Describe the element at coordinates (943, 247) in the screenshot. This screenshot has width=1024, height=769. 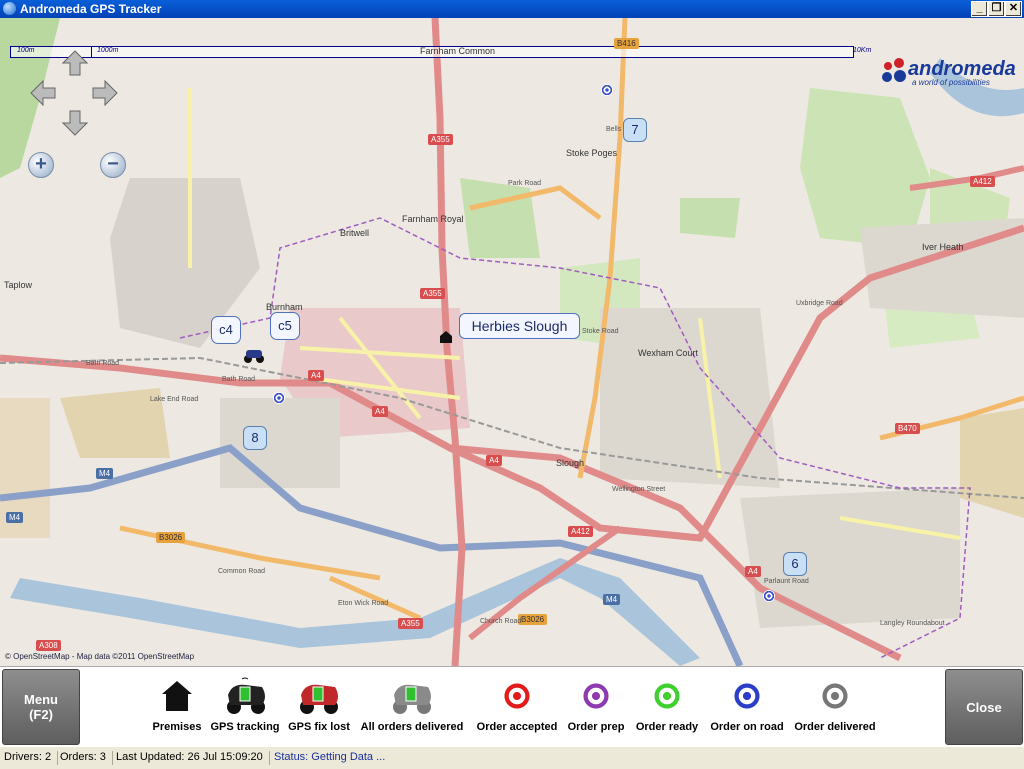
I see `place-label: Iver Heath` at that location.